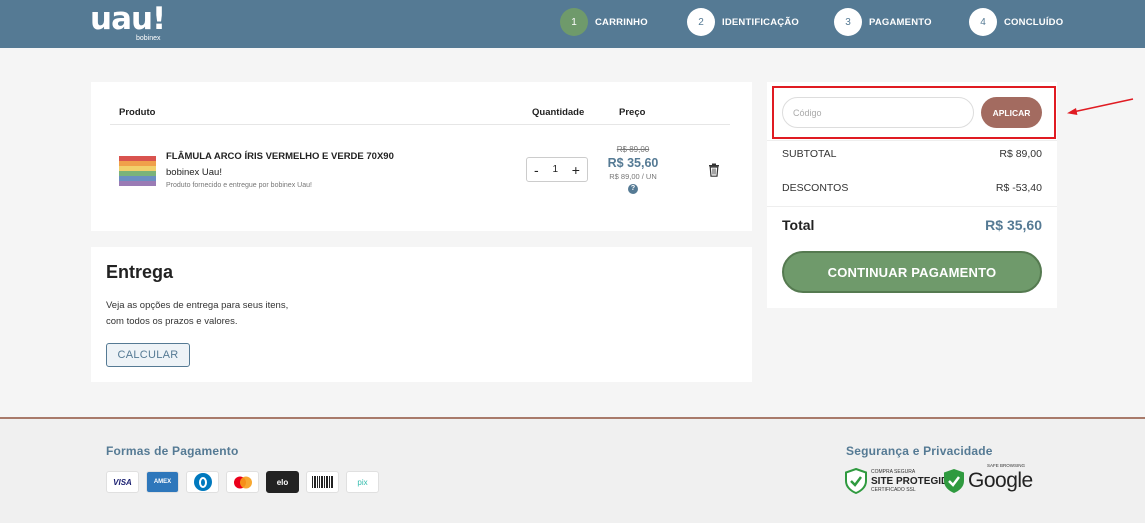 Image resolution: width=1145 pixels, height=523 pixels. Describe the element at coordinates (128, 19) in the screenshot. I see `logo-text: uau!` at that location.